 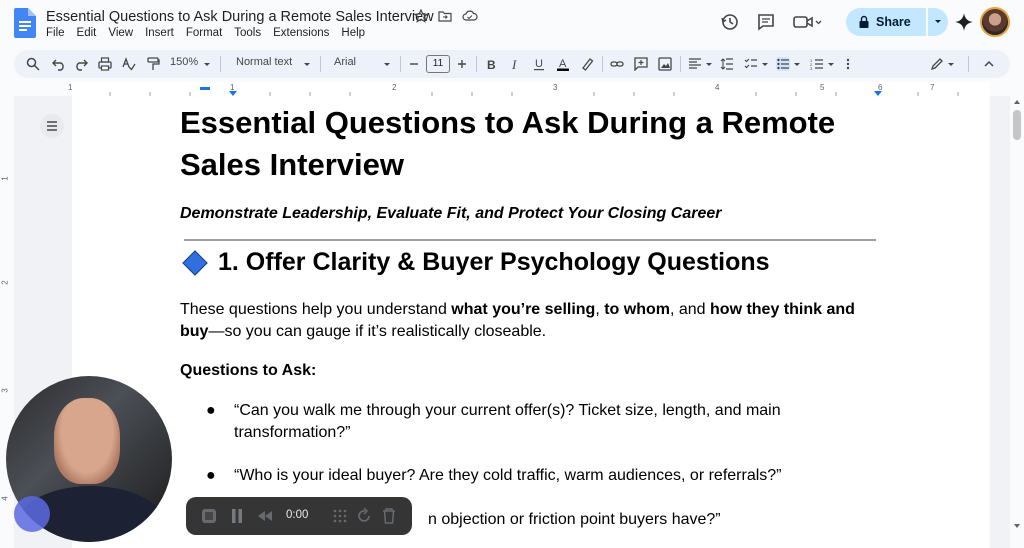 What do you see at coordinates (159, 33) in the screenshot?
I see `menu-insert: Insert` at bounding box center [159, 33].